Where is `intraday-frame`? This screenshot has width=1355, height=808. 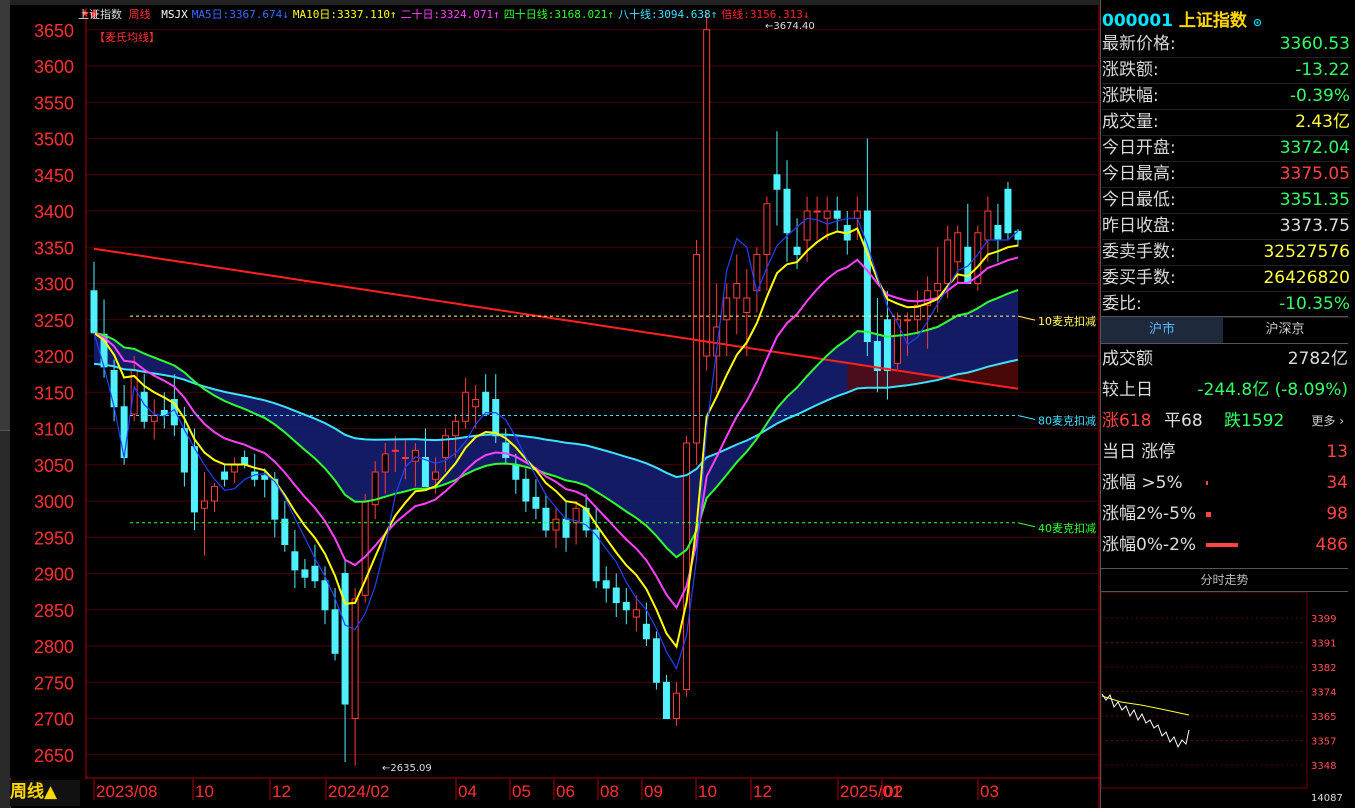 intraday-frame is located at coordinates (1204, 690).